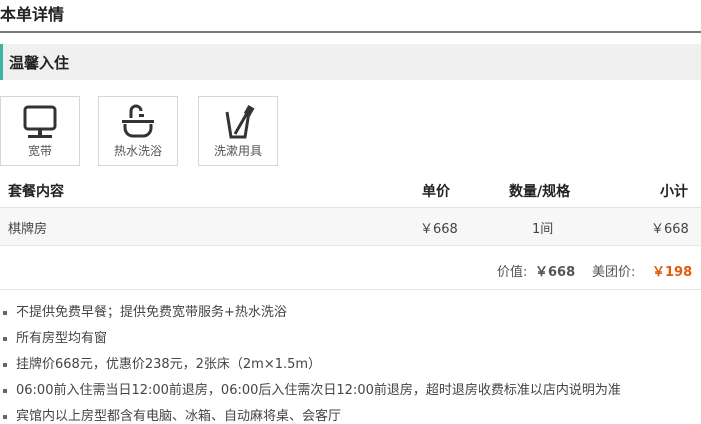  Describe the element at coordinates (670, 229) in the screenshot. I see `row-subtotal: ￥668` at that location.